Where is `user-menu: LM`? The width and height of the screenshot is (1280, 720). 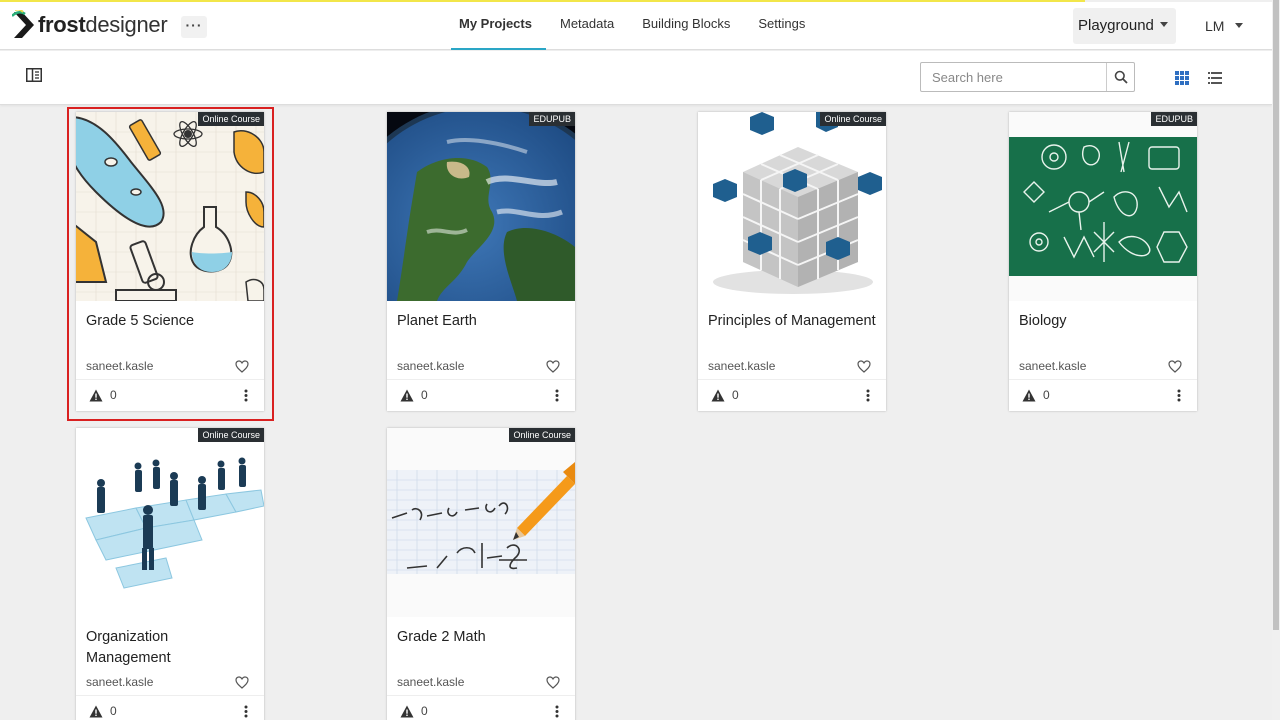
user-menu: LM is located at coordinates (1224, 26).